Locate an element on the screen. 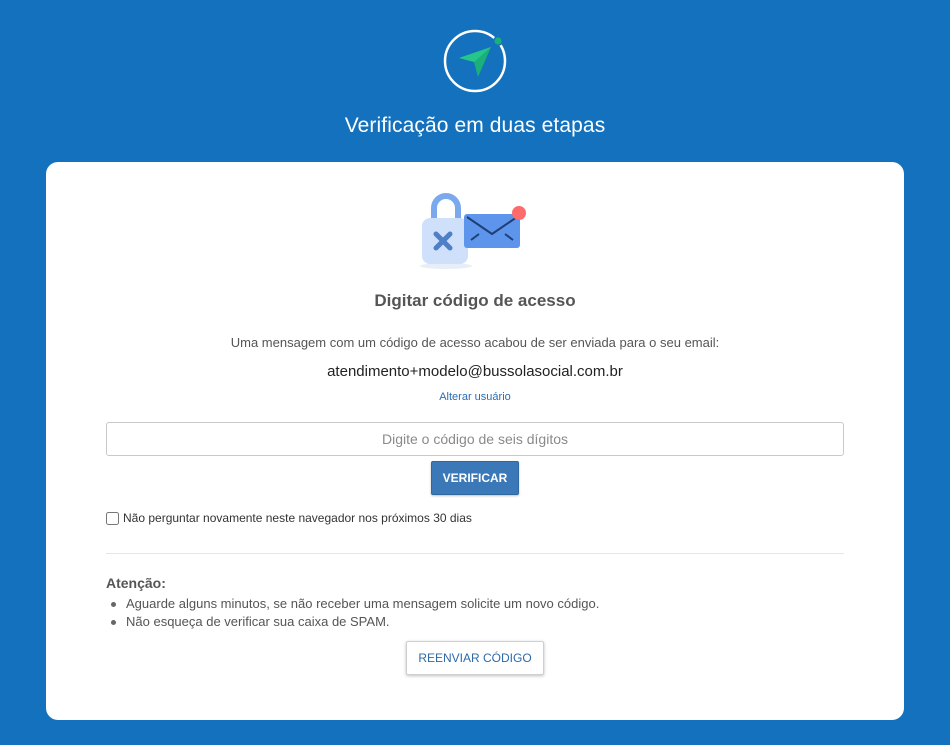 This screenshot has width=950, height=745. card-title: Digitar código de acesso is located at coordinates (475, 300).